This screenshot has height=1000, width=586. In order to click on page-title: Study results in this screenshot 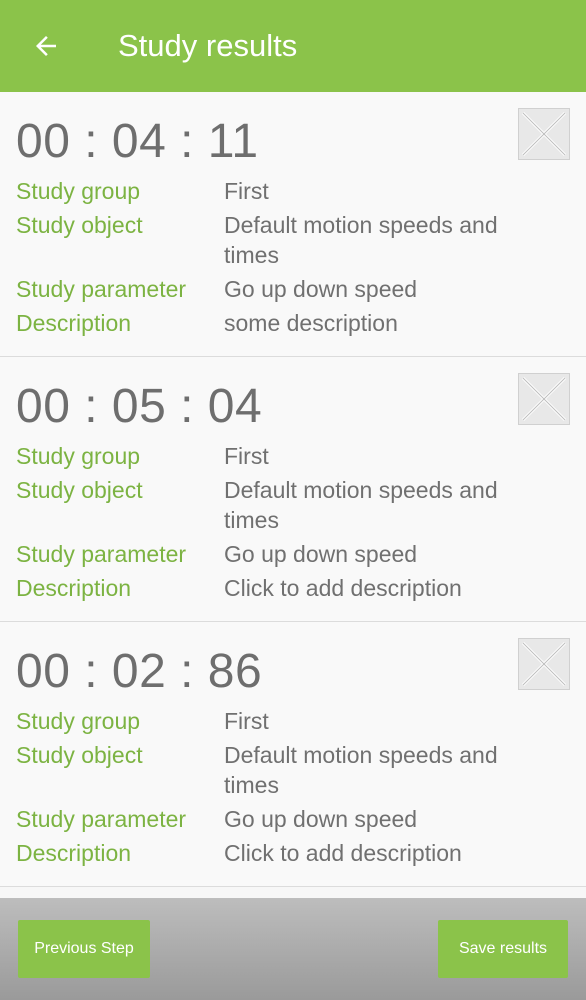, I will do `click(208, 45)`.